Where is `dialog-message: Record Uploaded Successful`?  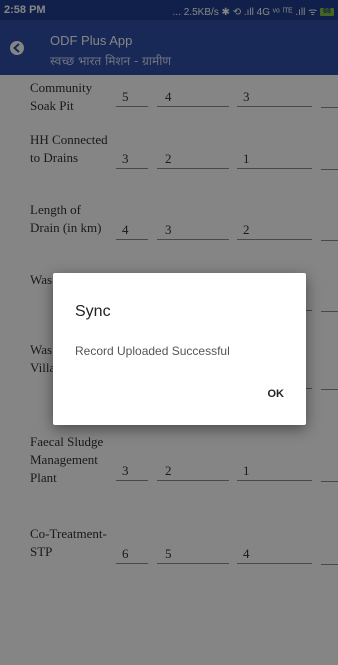 dialog-message: Record Uploaded Successful is located at coordinates (152, 351).